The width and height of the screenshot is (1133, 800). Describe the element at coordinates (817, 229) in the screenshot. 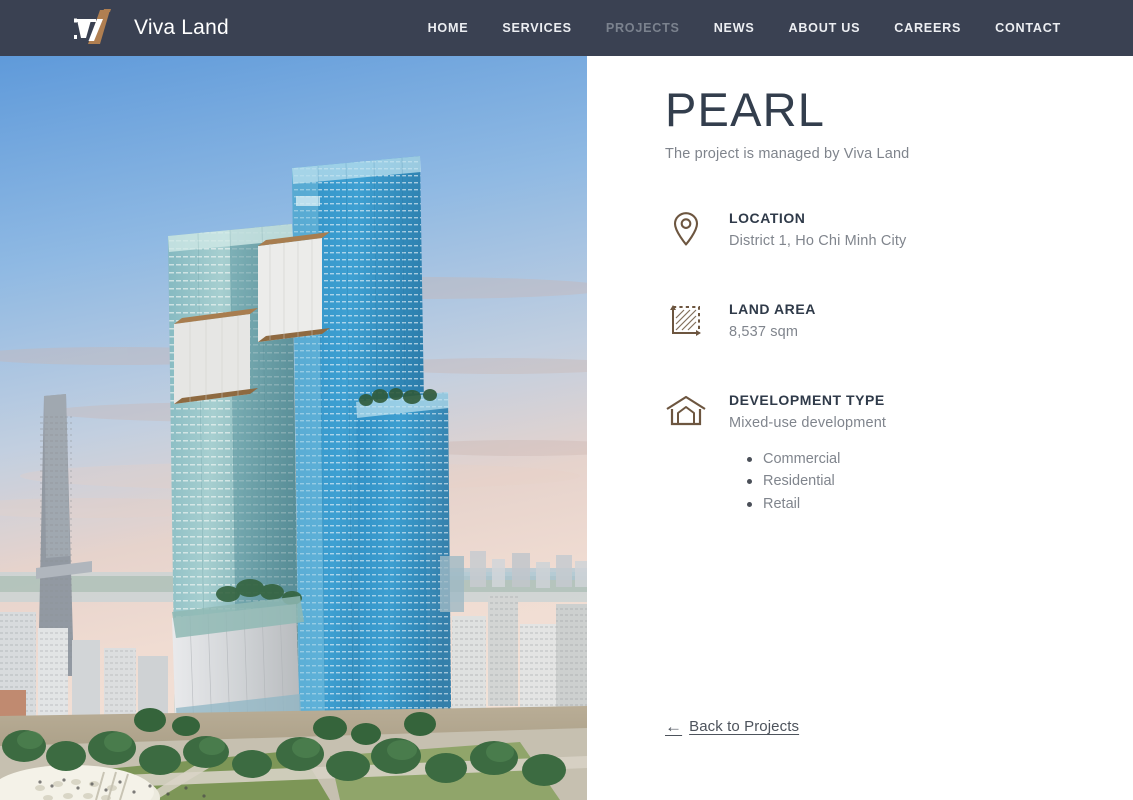

I see `fact-body-location: LOCATION District 1, Ho Chi Minh City` at that location.